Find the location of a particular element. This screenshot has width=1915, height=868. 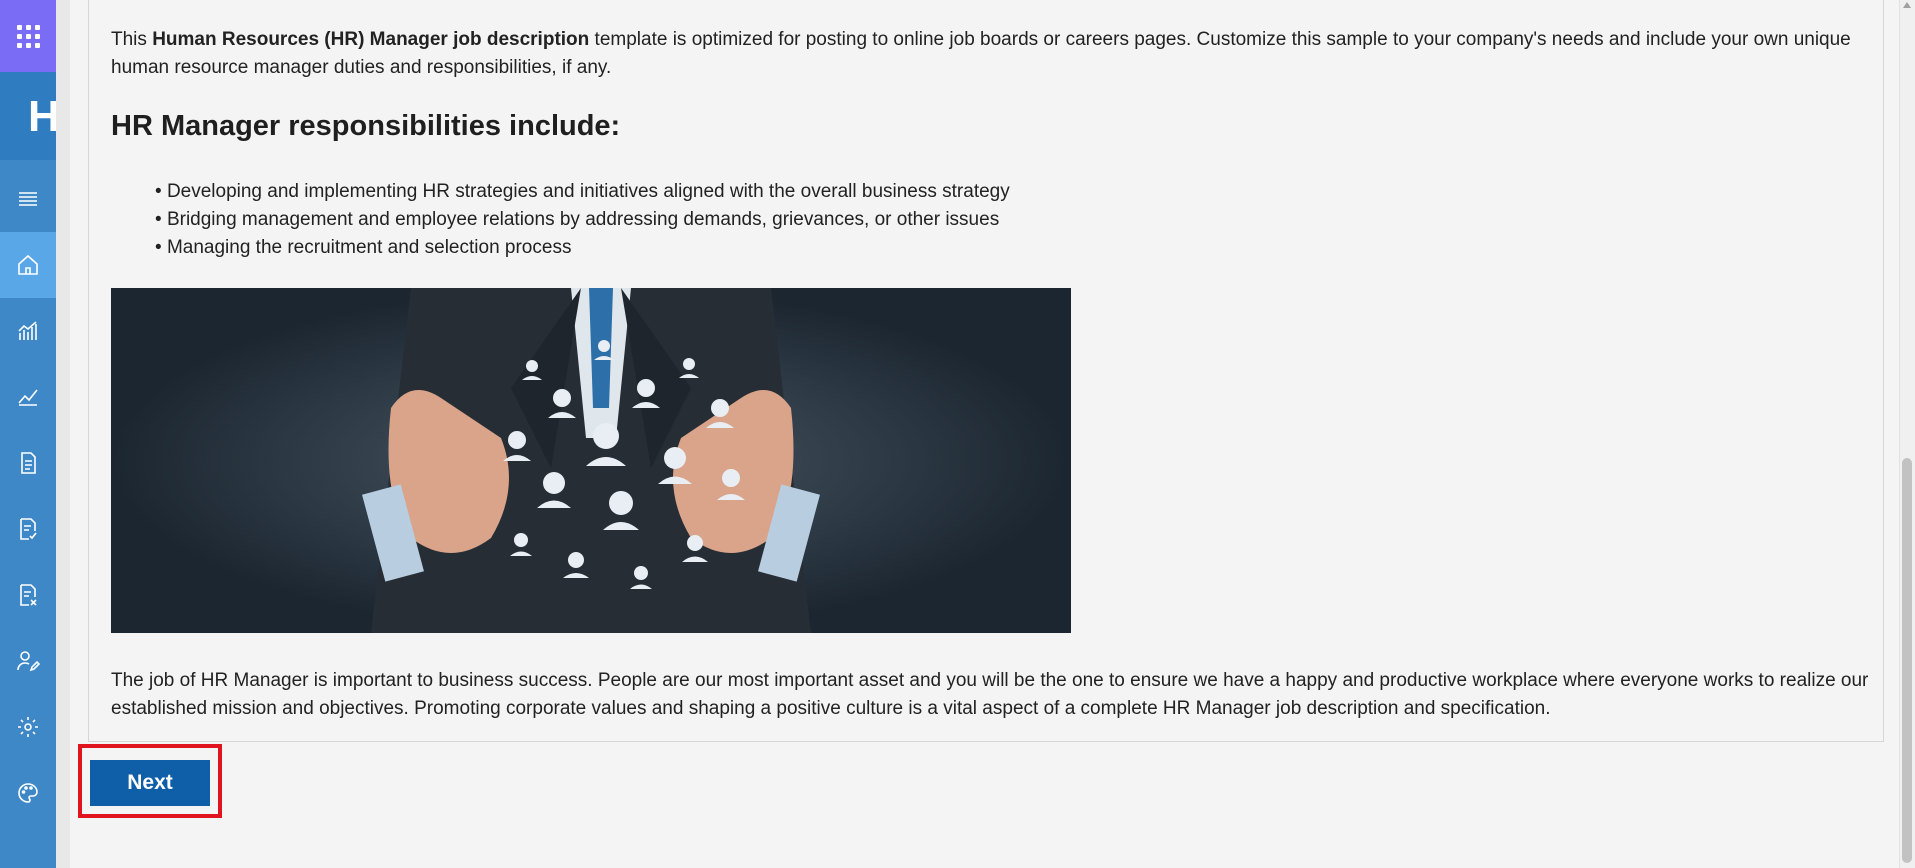

nav-documents is located at coordinates (28, 463).